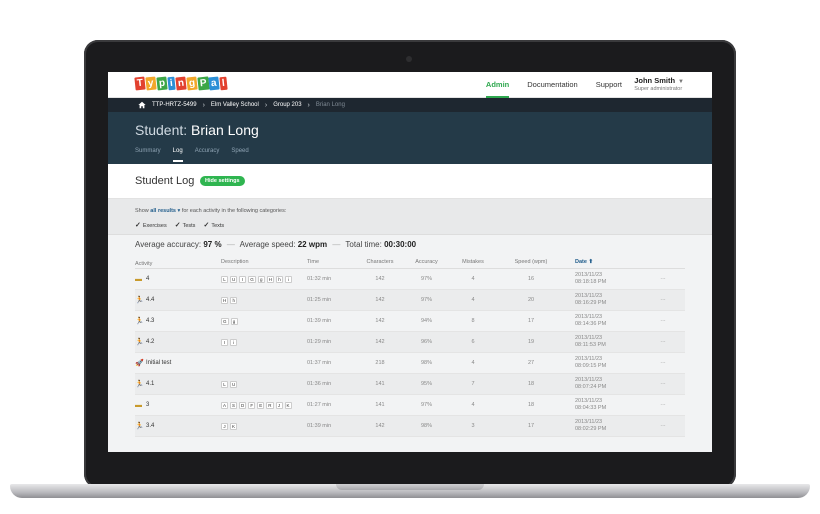 The width and height of the screenshot is (820, 514). Describe the element at coordinates (225, 130) in the screenshot. I see `student-name: Brian Long` at that location.